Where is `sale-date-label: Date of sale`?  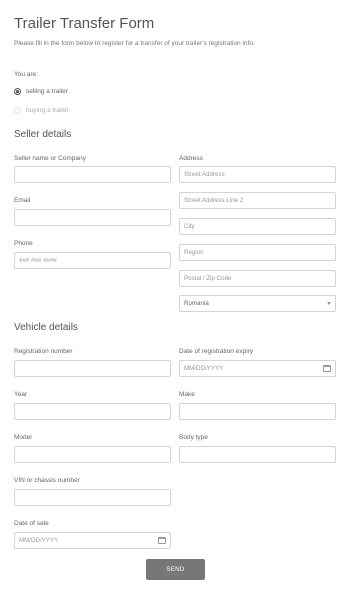
sale-date-label: Date of sale is located at coordinates (31, 523).